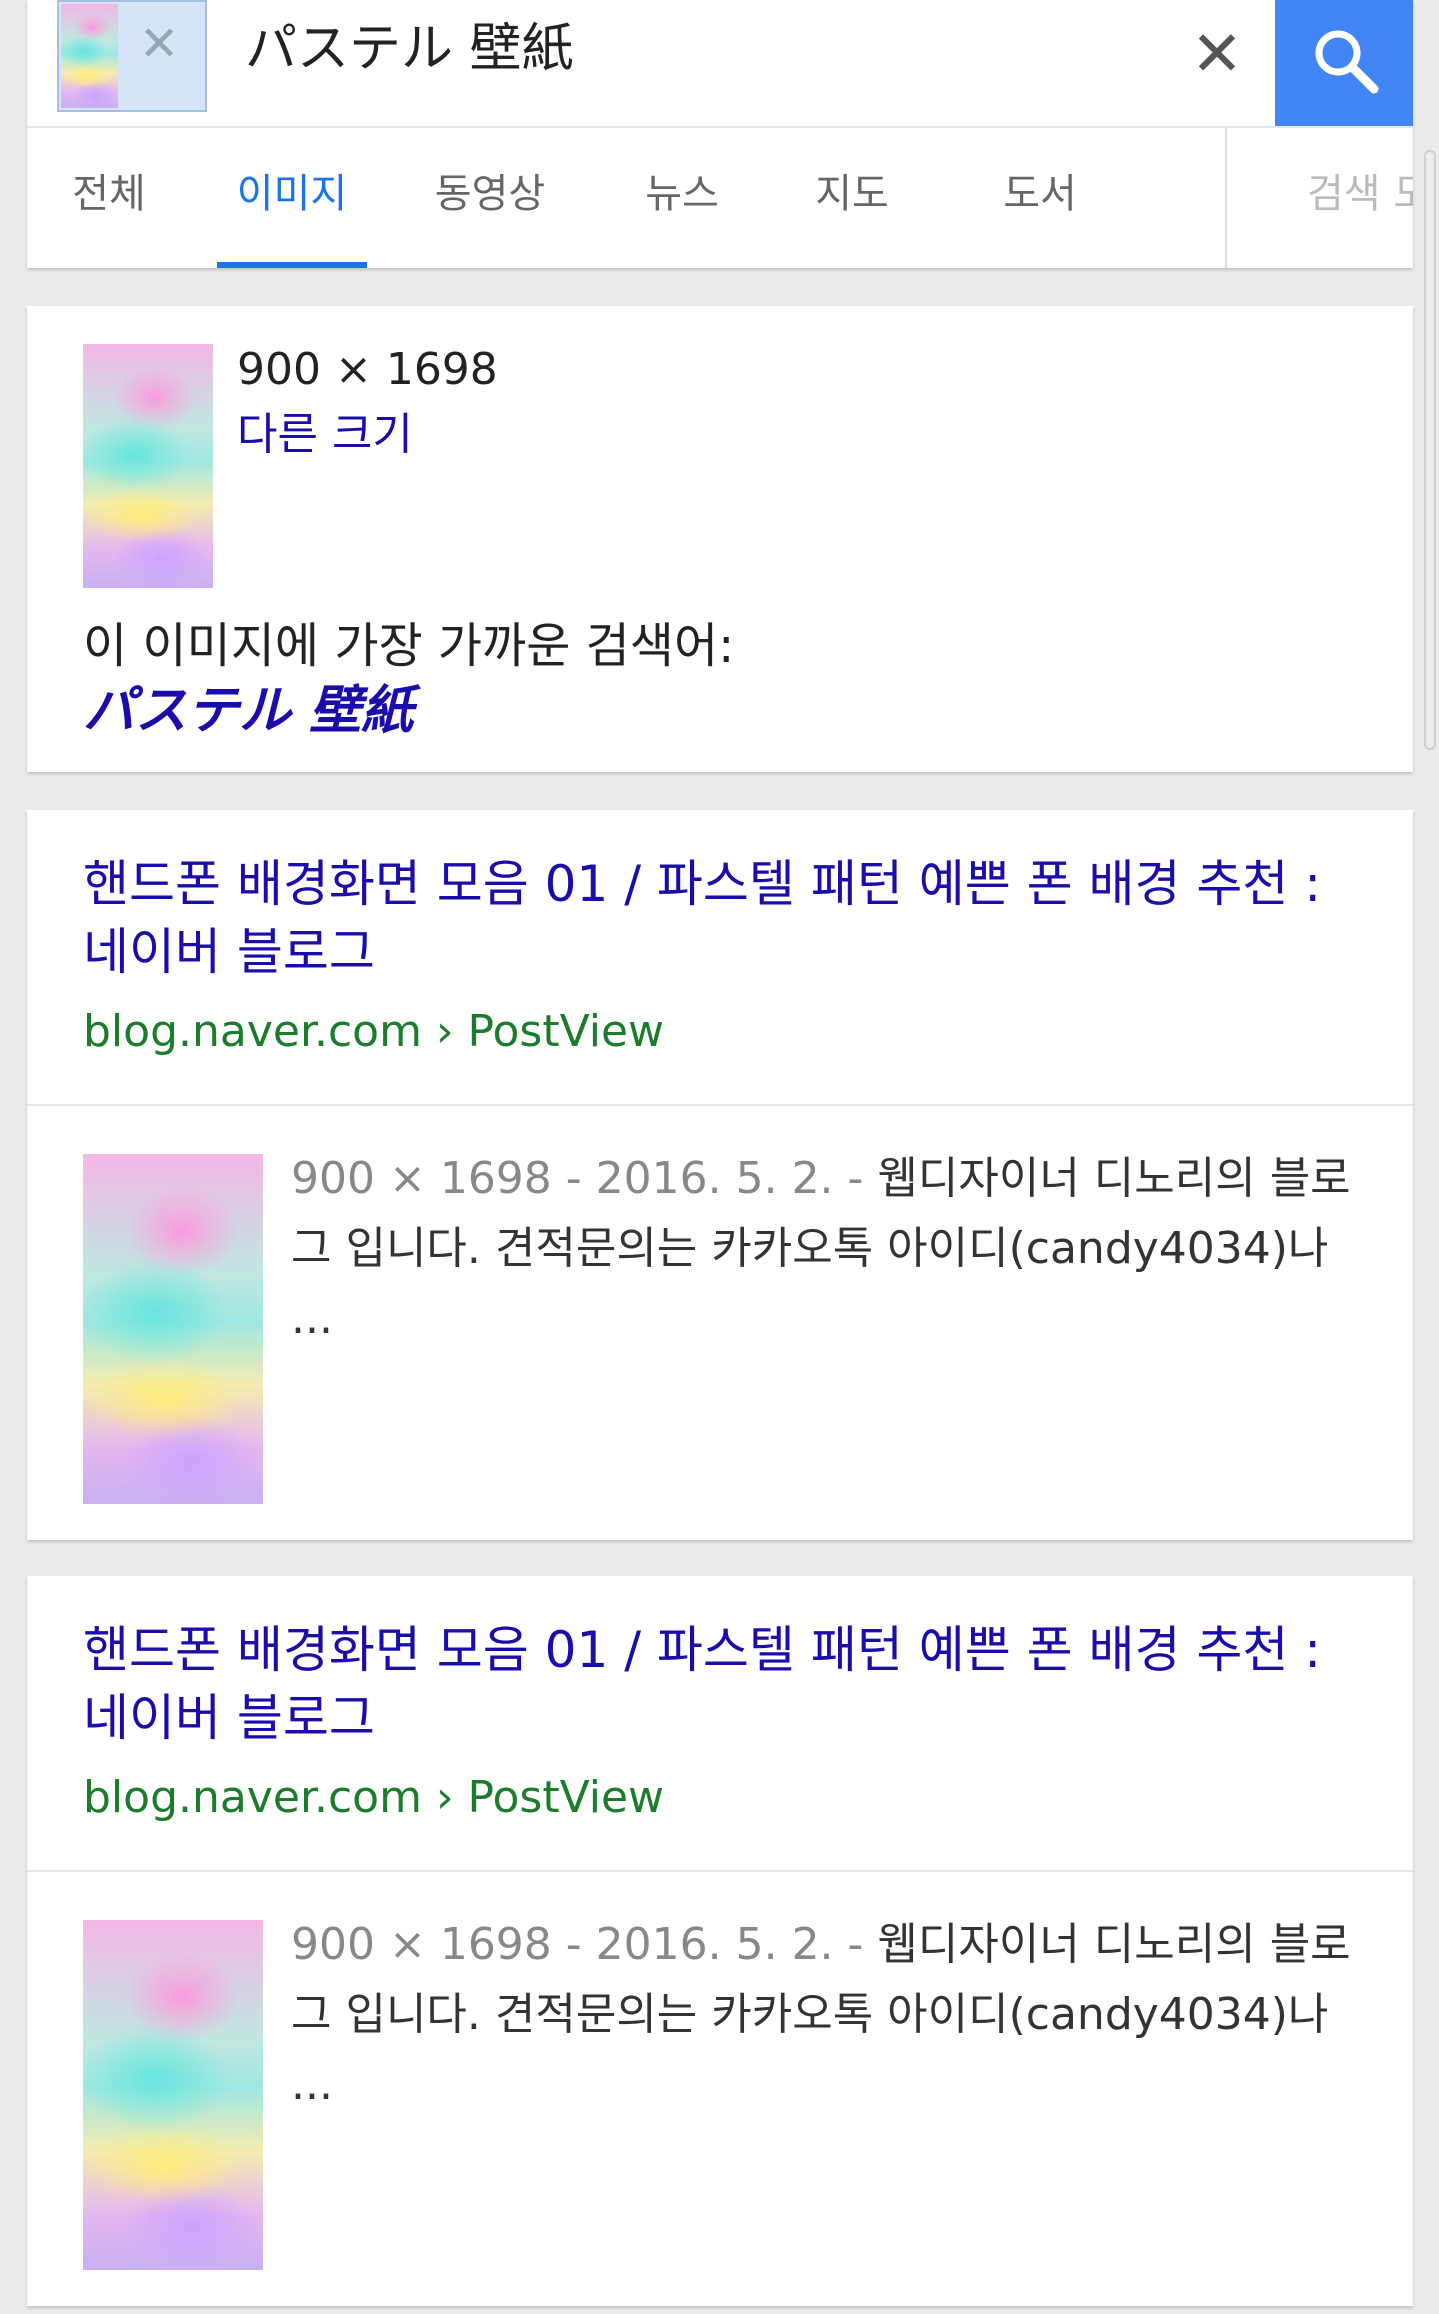  I want to click on image-dimensions: 900 × 1698, so click(367, 369).